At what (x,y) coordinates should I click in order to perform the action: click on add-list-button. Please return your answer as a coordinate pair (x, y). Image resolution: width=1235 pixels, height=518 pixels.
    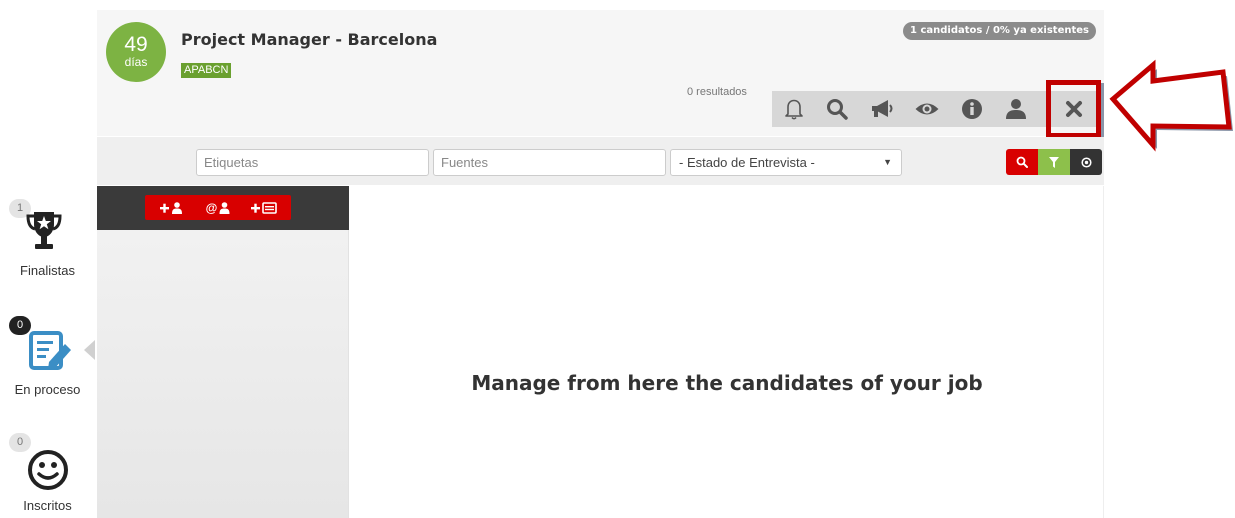
    Looking at the image, I should click on (264, 207).